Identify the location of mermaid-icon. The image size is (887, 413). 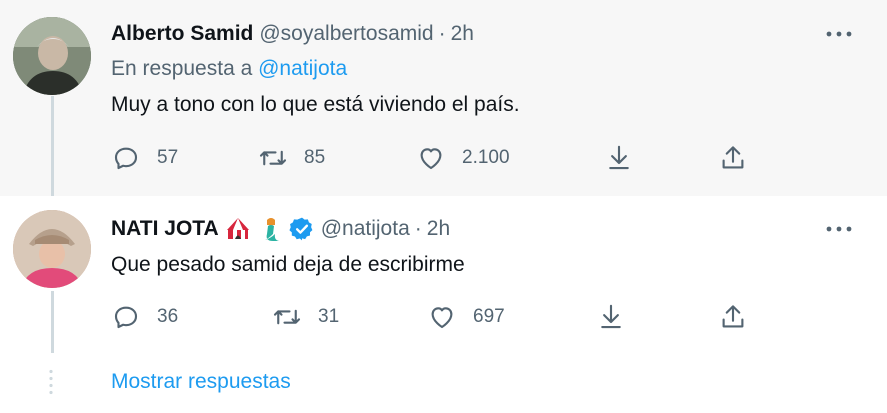
(270, 229).